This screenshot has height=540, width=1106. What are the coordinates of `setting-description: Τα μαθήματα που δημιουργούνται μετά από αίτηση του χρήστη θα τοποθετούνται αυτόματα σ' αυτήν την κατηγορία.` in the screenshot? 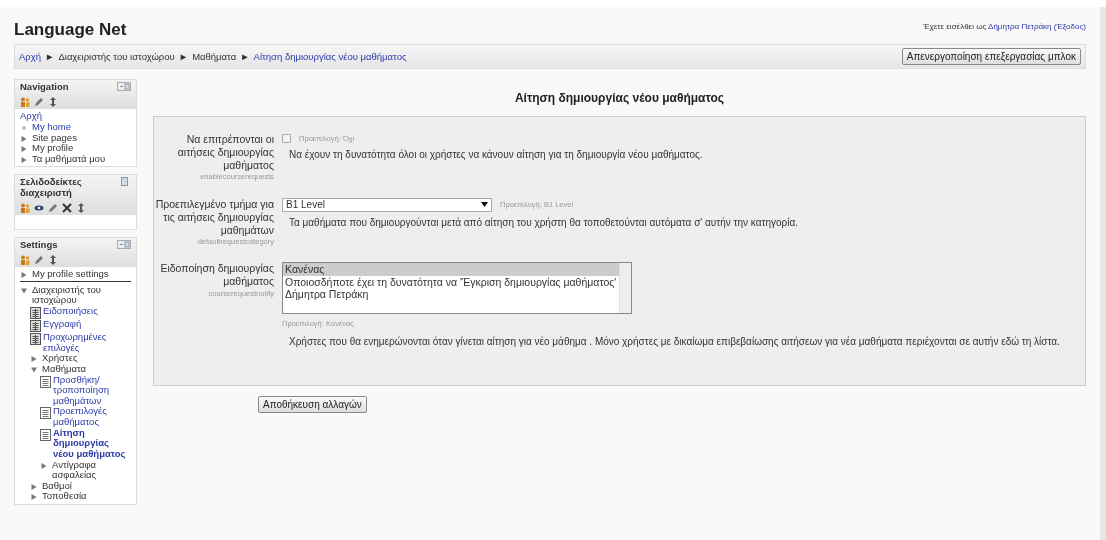 It's located at (544, 222).